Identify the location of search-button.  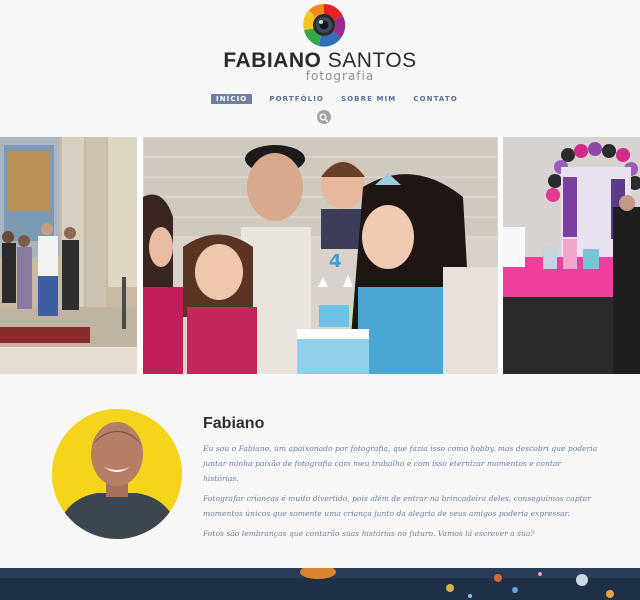
(324, 117).